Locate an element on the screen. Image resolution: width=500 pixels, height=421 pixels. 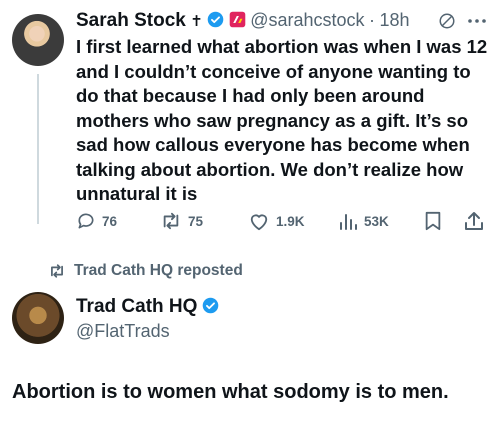
verified-icon is located at coordinates (215, 19).